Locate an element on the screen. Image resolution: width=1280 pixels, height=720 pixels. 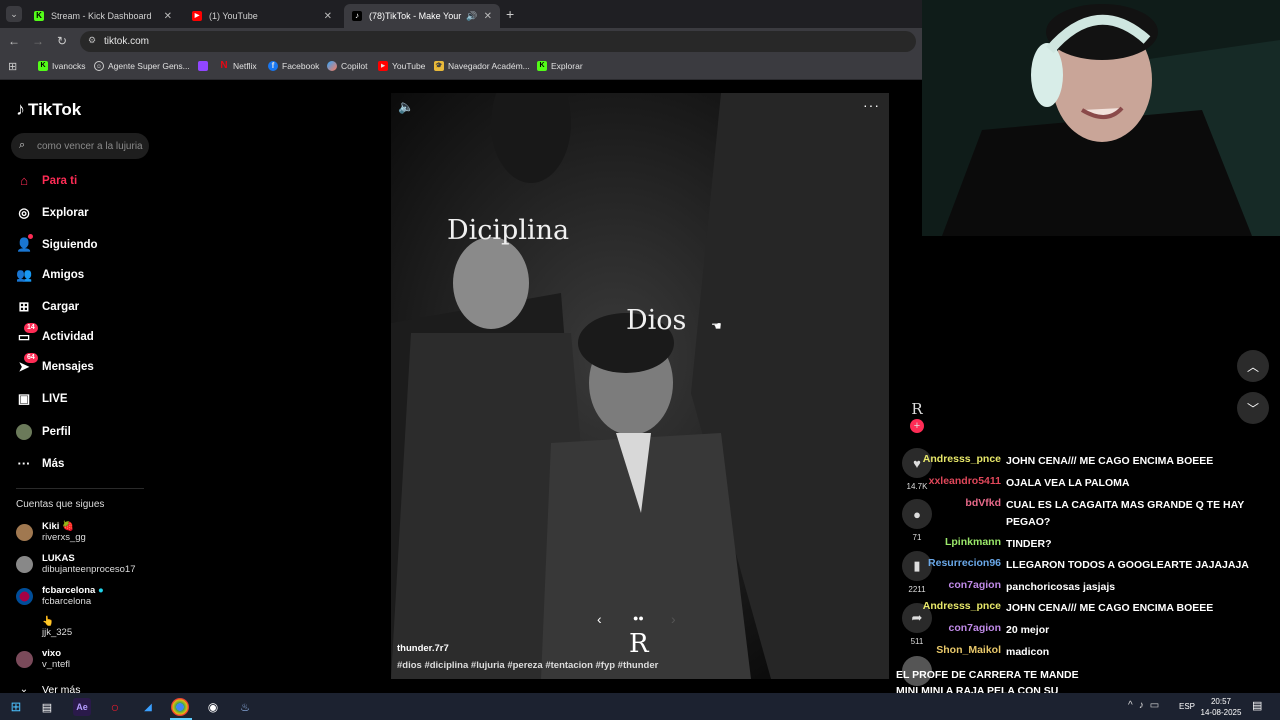
prev-video-button: ︿ is located at coordinates (1253, 366).